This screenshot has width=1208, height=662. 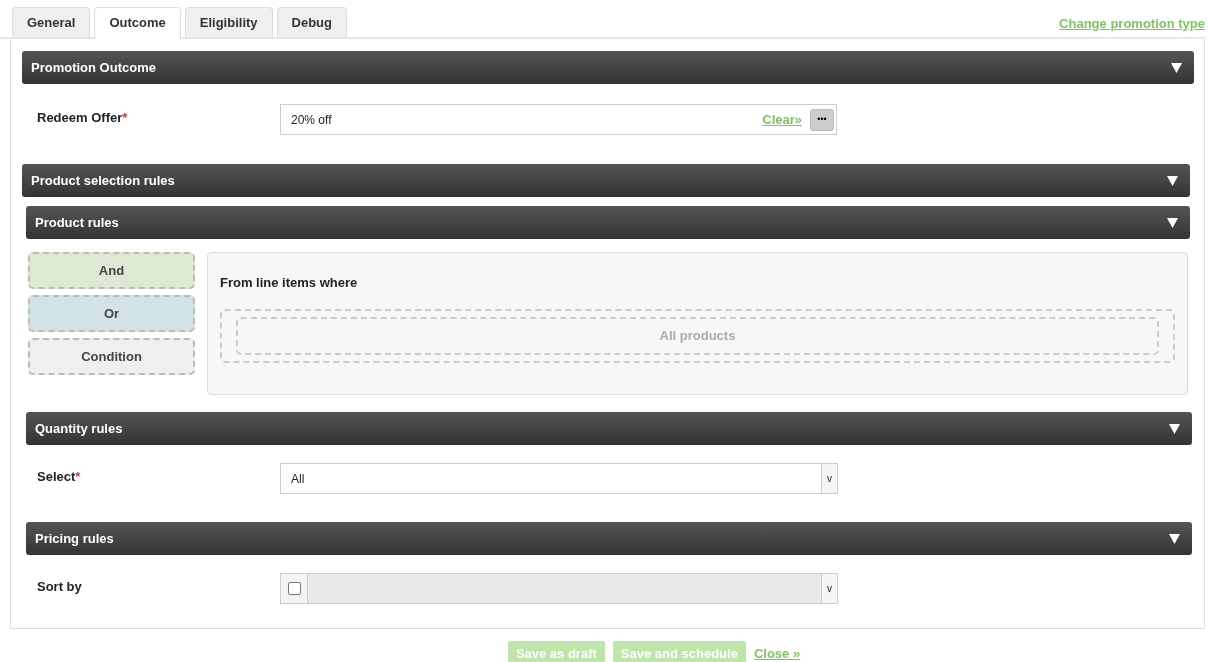 I want to click on redeem-offer-field: 20% off Clear» •••, so click(x=558, y=119).